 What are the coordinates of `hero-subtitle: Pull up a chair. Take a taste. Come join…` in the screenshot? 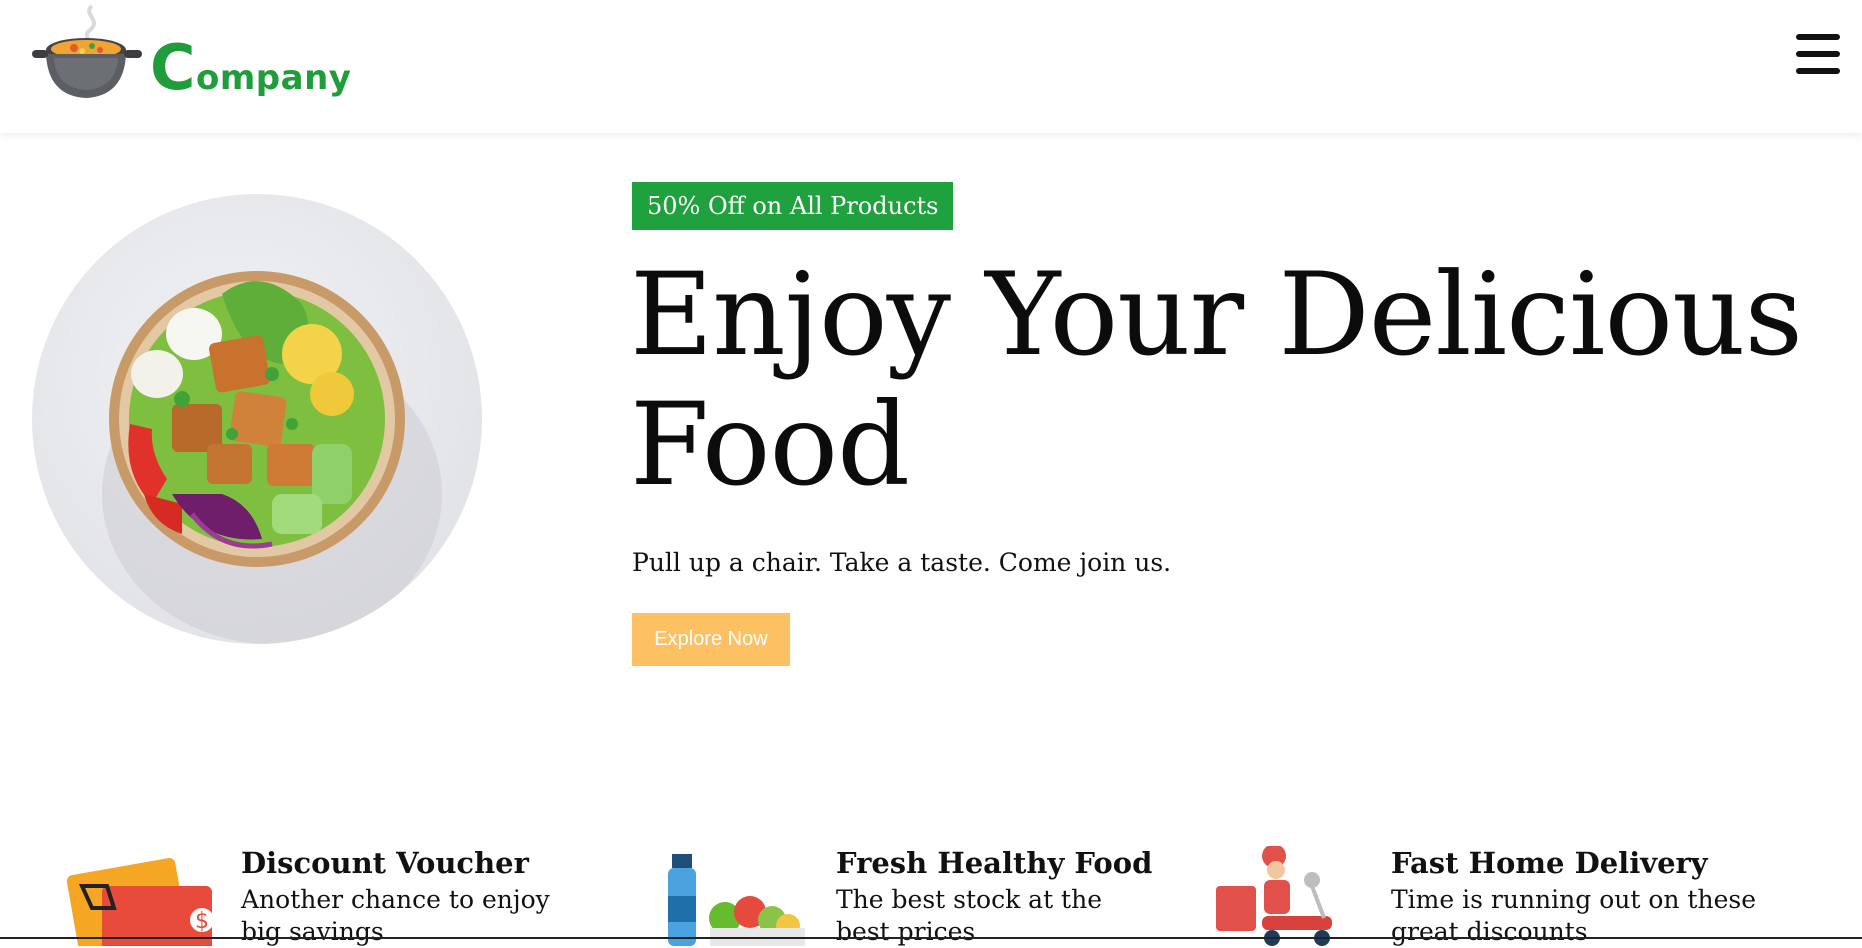 It's located at (902, 562).